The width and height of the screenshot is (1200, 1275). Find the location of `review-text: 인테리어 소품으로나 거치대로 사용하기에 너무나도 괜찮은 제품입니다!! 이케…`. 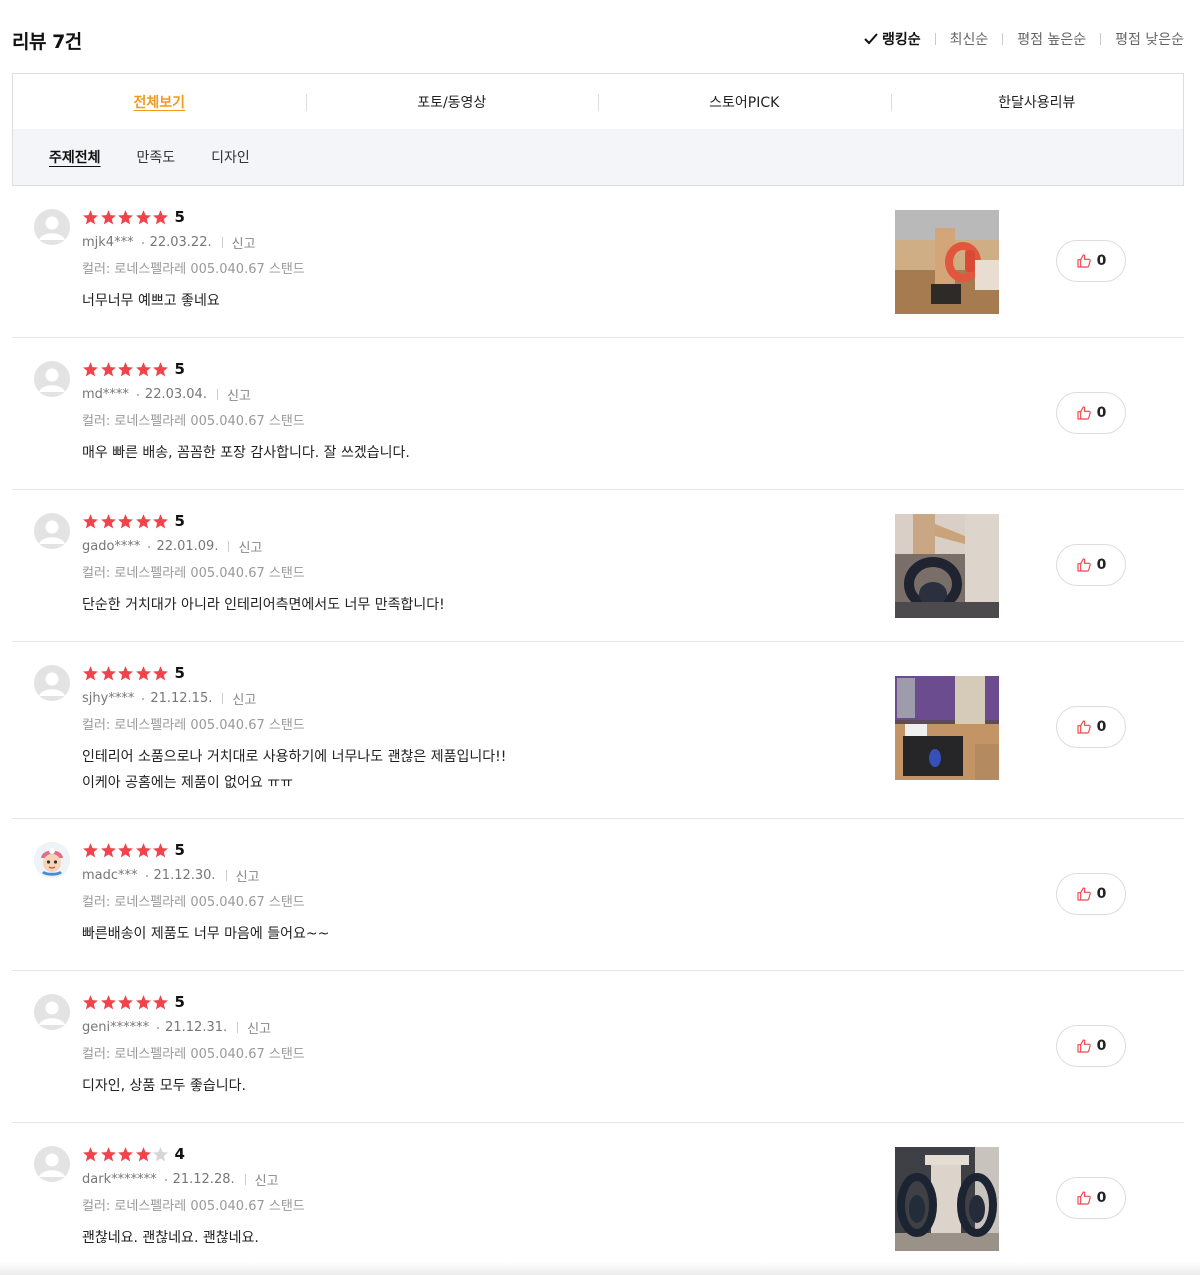

review-text: 인테리어 소품으로나 거치대로 사용하기에 너무나도 괜찮은 제품입니다!! 이케… is located at coordinates (294, 770).